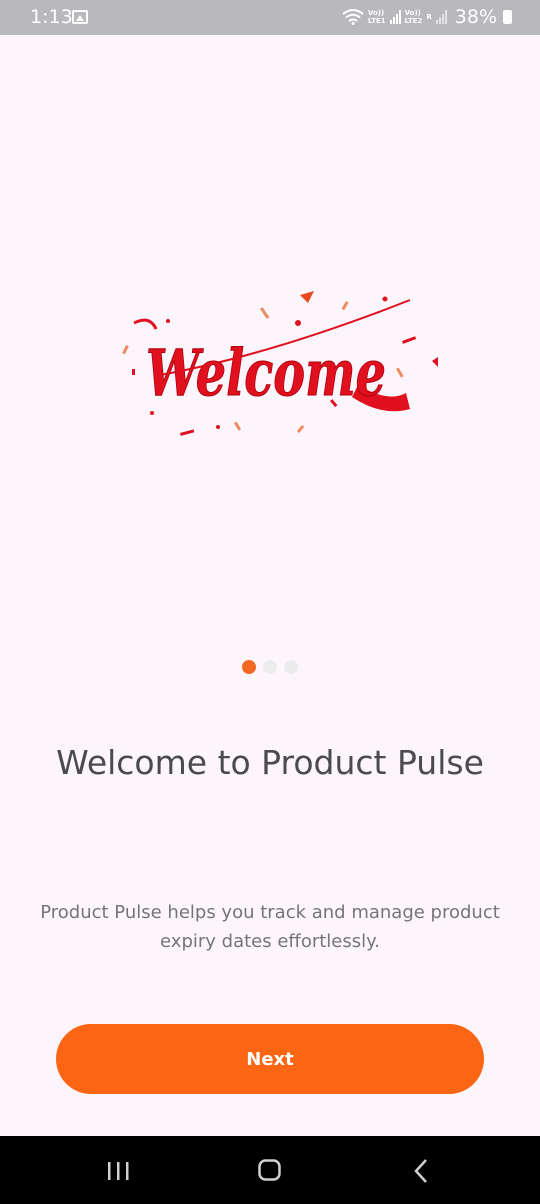 This screenshot has width=540, height=1204. Describe the element at coordinates (507, 17) in the screenshot. I see `battery-icon` at that location.